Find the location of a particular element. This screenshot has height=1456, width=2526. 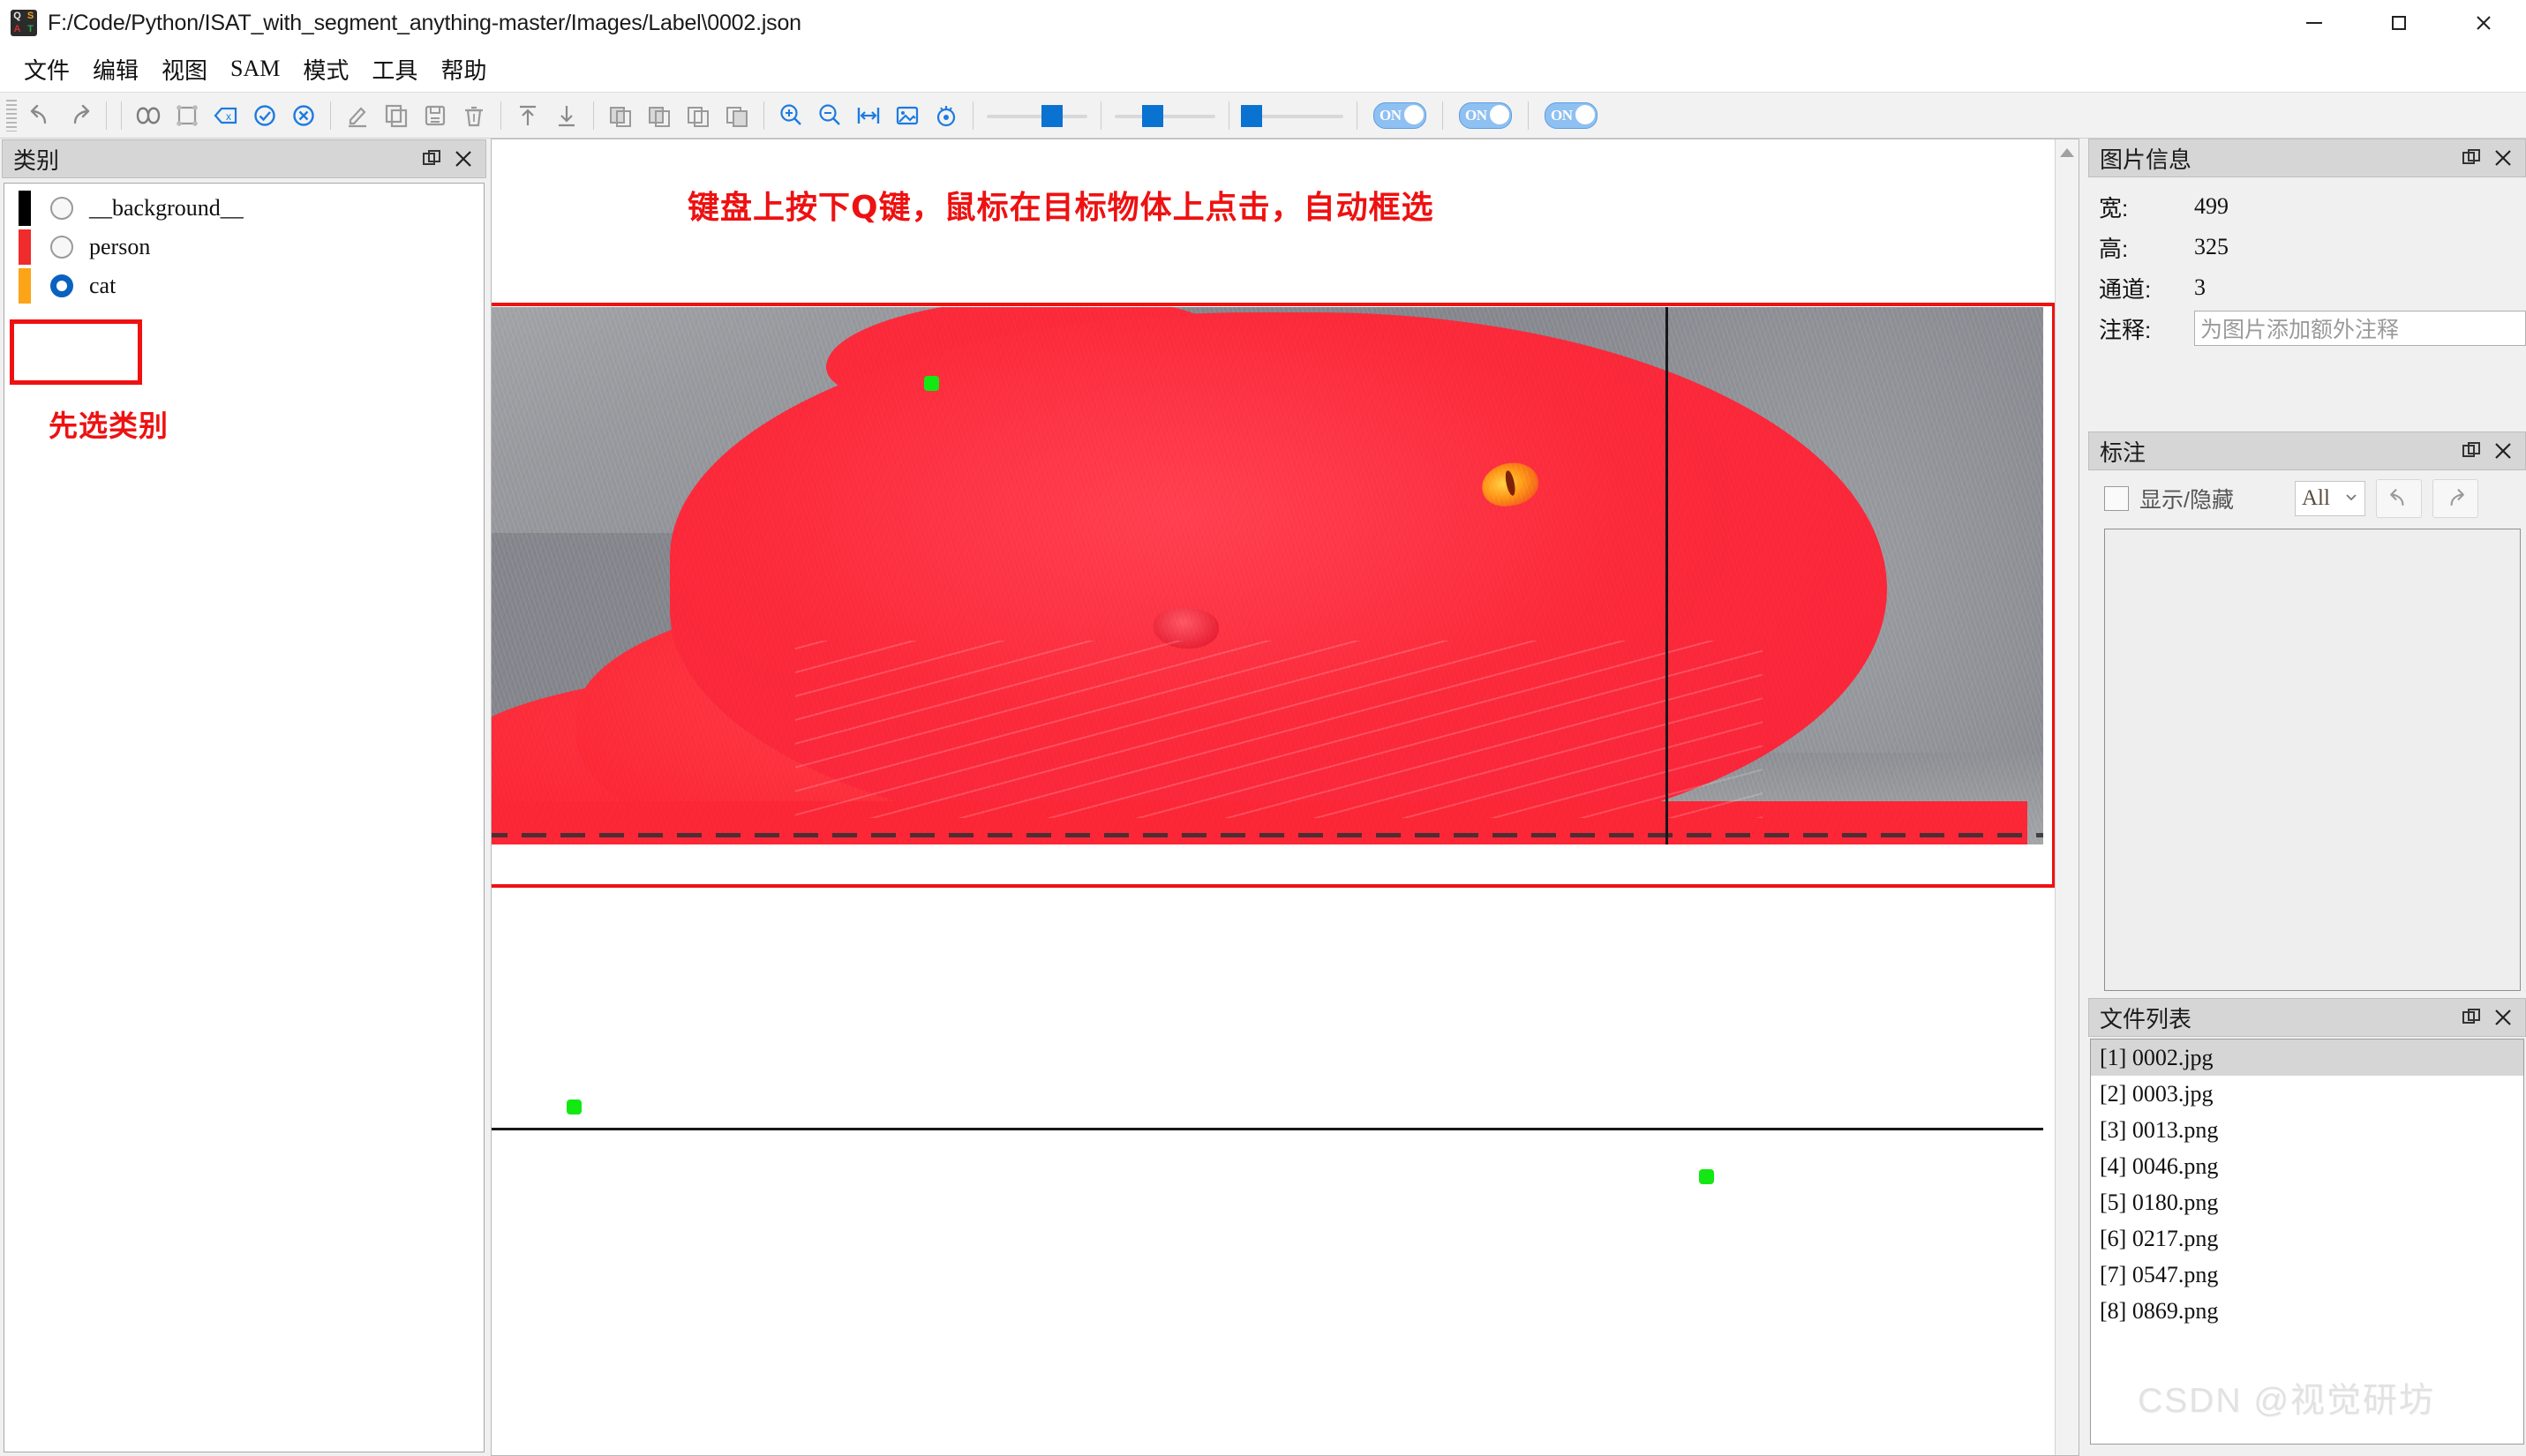

redo-icon is located at coordinates (79, 115).